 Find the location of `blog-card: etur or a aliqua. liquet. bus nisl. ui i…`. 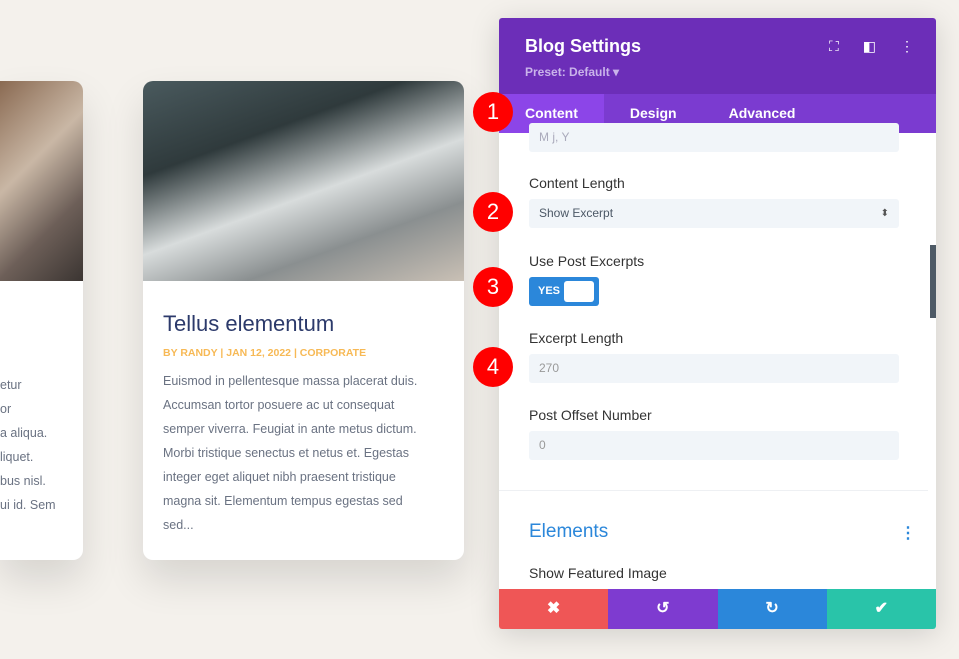

blog-card: etur or a aliqua. liquet. bus nisl. ui i… is located at coordinates (41, 320).